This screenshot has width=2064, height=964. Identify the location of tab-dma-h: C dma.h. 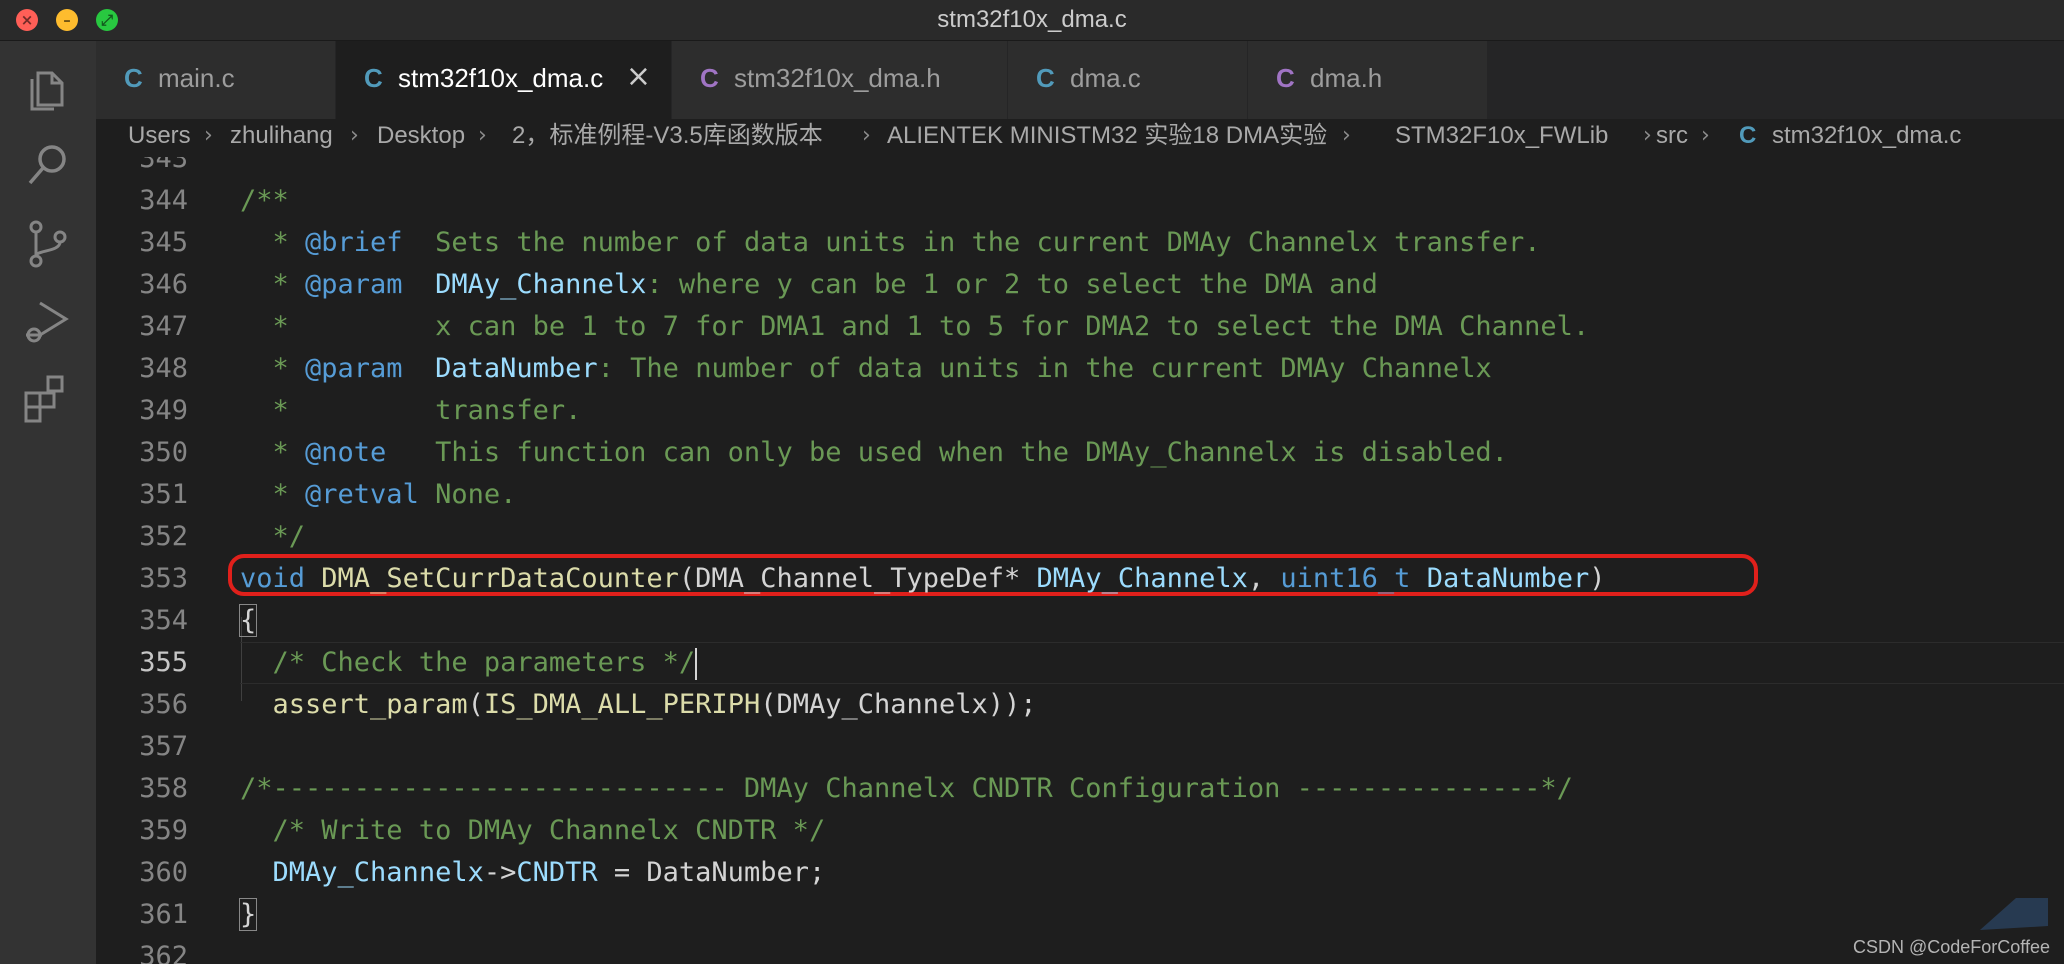
(1368, 80).